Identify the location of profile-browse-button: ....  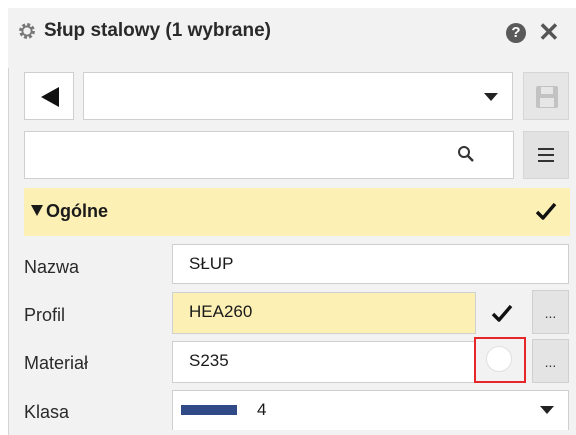
(550, 312).